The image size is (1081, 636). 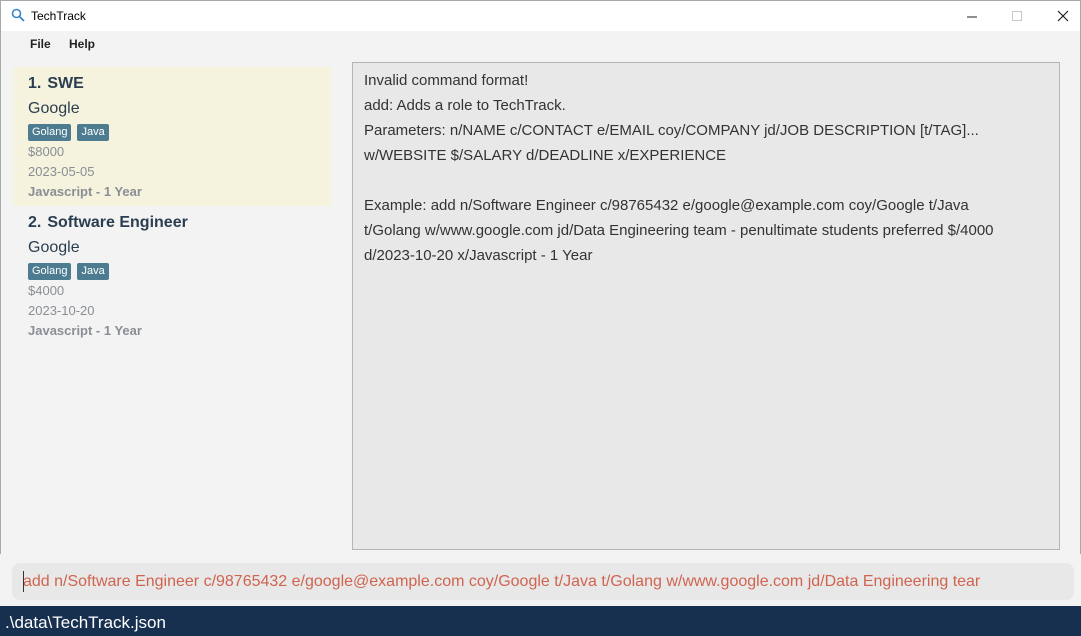 What do you see at coordinates (40, 44) in the screenshot?
I see `menu-file: File` at bounding box center [40, 44].